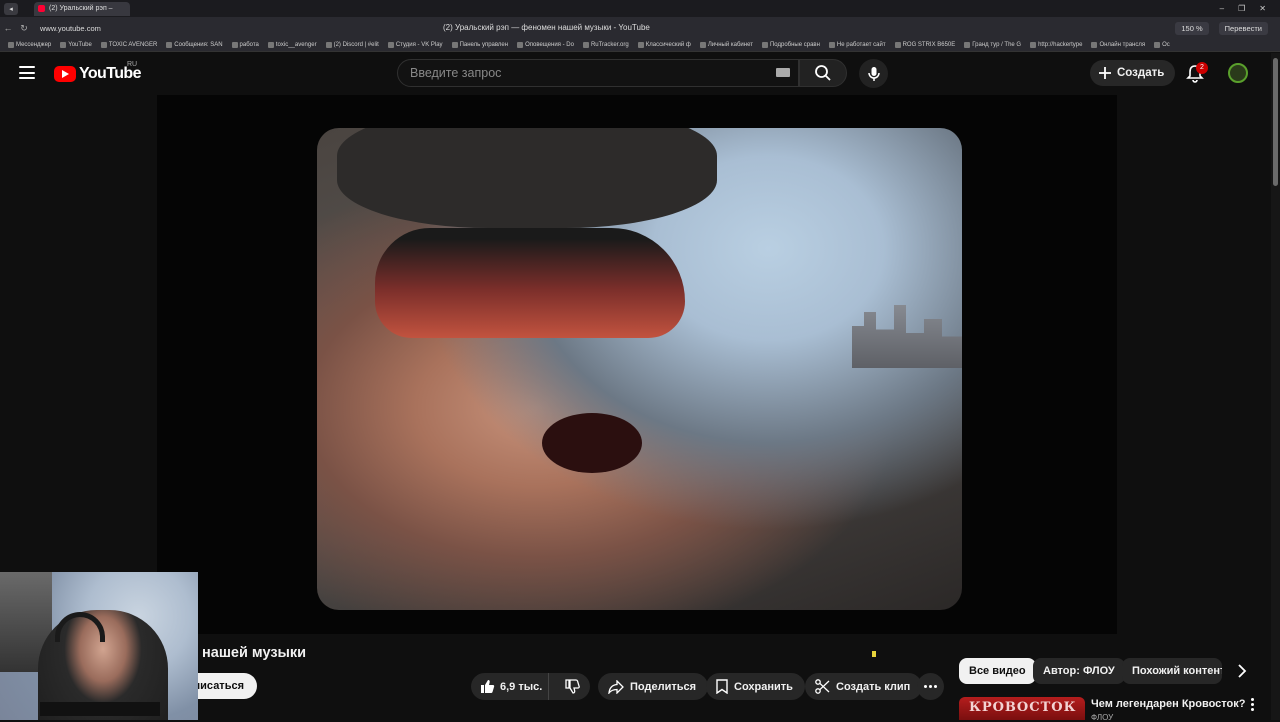 The image size is (1280, 722). I want to click on bookmark-item: Классический ф, so click(664, 45).